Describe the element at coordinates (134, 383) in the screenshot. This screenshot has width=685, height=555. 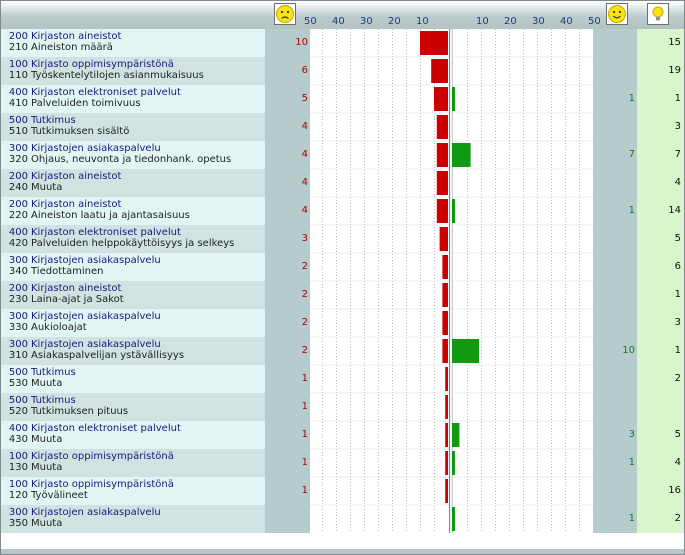
I see `subcategory-line: 530 Muuta` at that location.